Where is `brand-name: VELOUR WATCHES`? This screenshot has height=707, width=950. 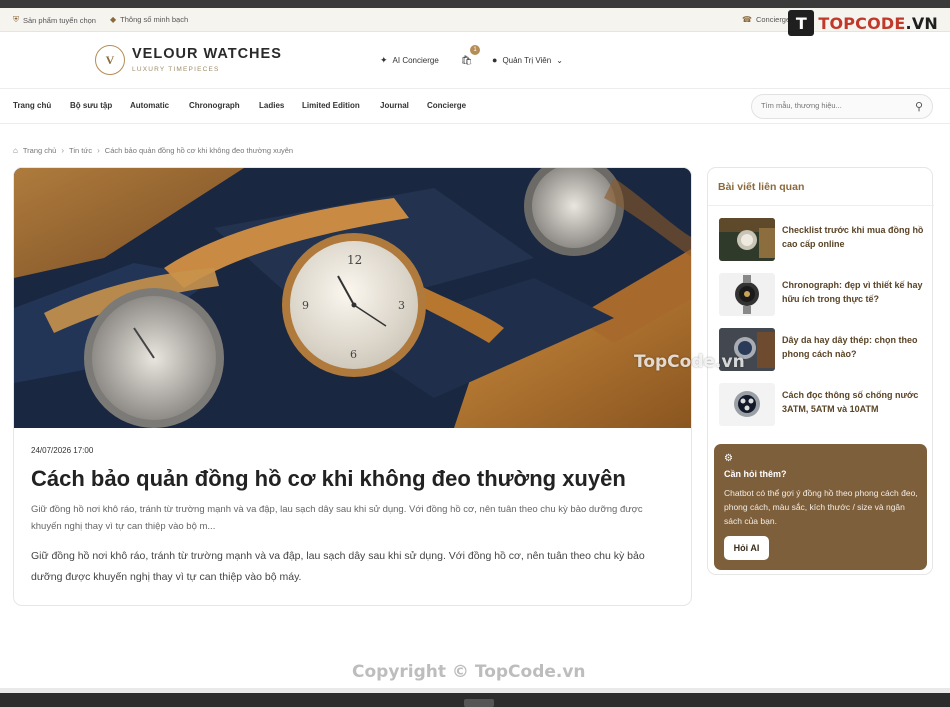
brand-name: VELOUR WATCHES is located at coordinates (207, 54).